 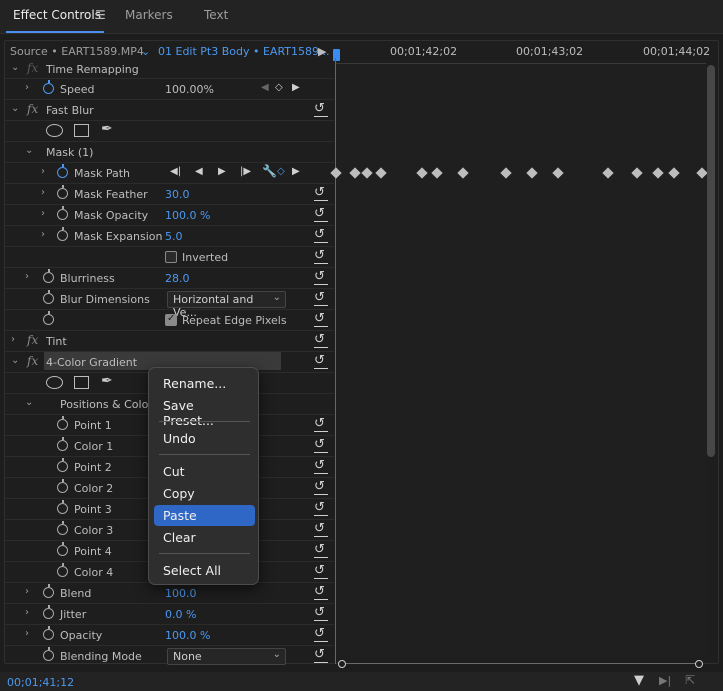 I want to click on tab-effect-controls: Effect Controls, so click(x=57, y=15).